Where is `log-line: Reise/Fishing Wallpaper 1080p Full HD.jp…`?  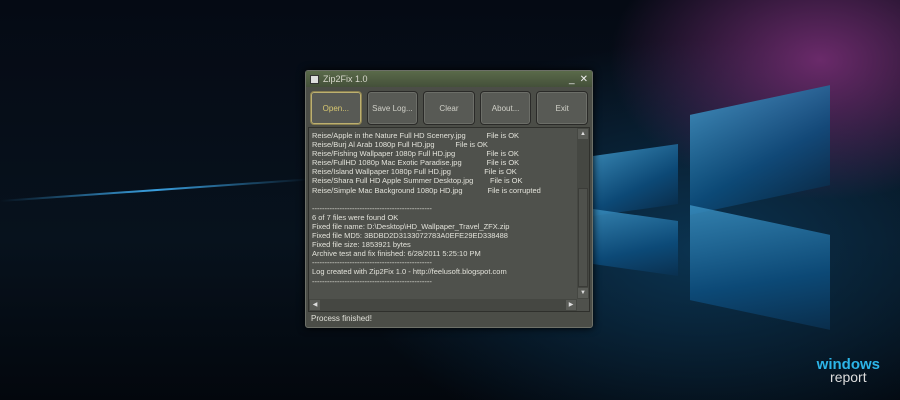 log-line: Reise/Fishing Wallpaper 1080p Full HD.jp… is located at coordinates (415, 154).